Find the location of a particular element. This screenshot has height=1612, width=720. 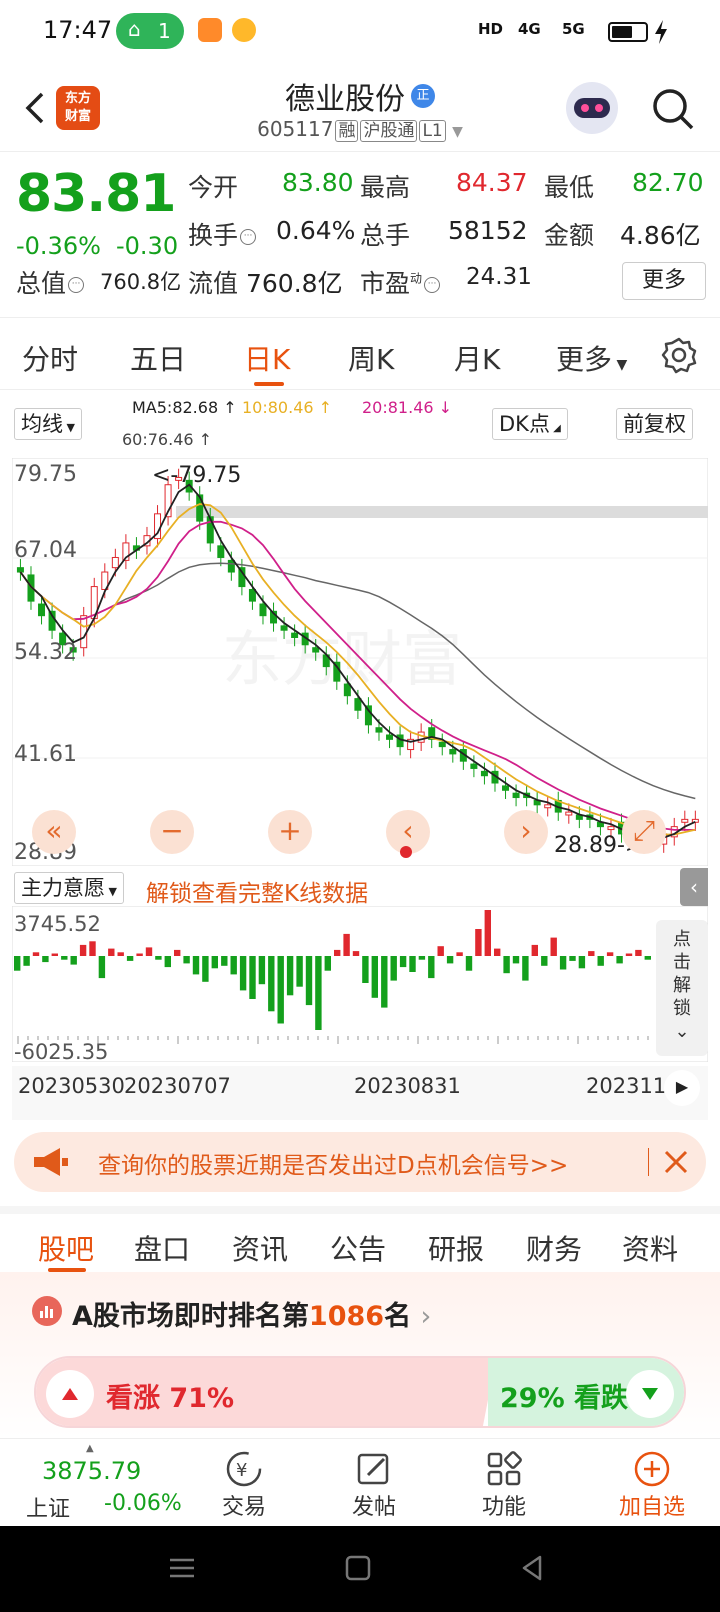

bull-vote-button is located at coordinates (70, 1394).